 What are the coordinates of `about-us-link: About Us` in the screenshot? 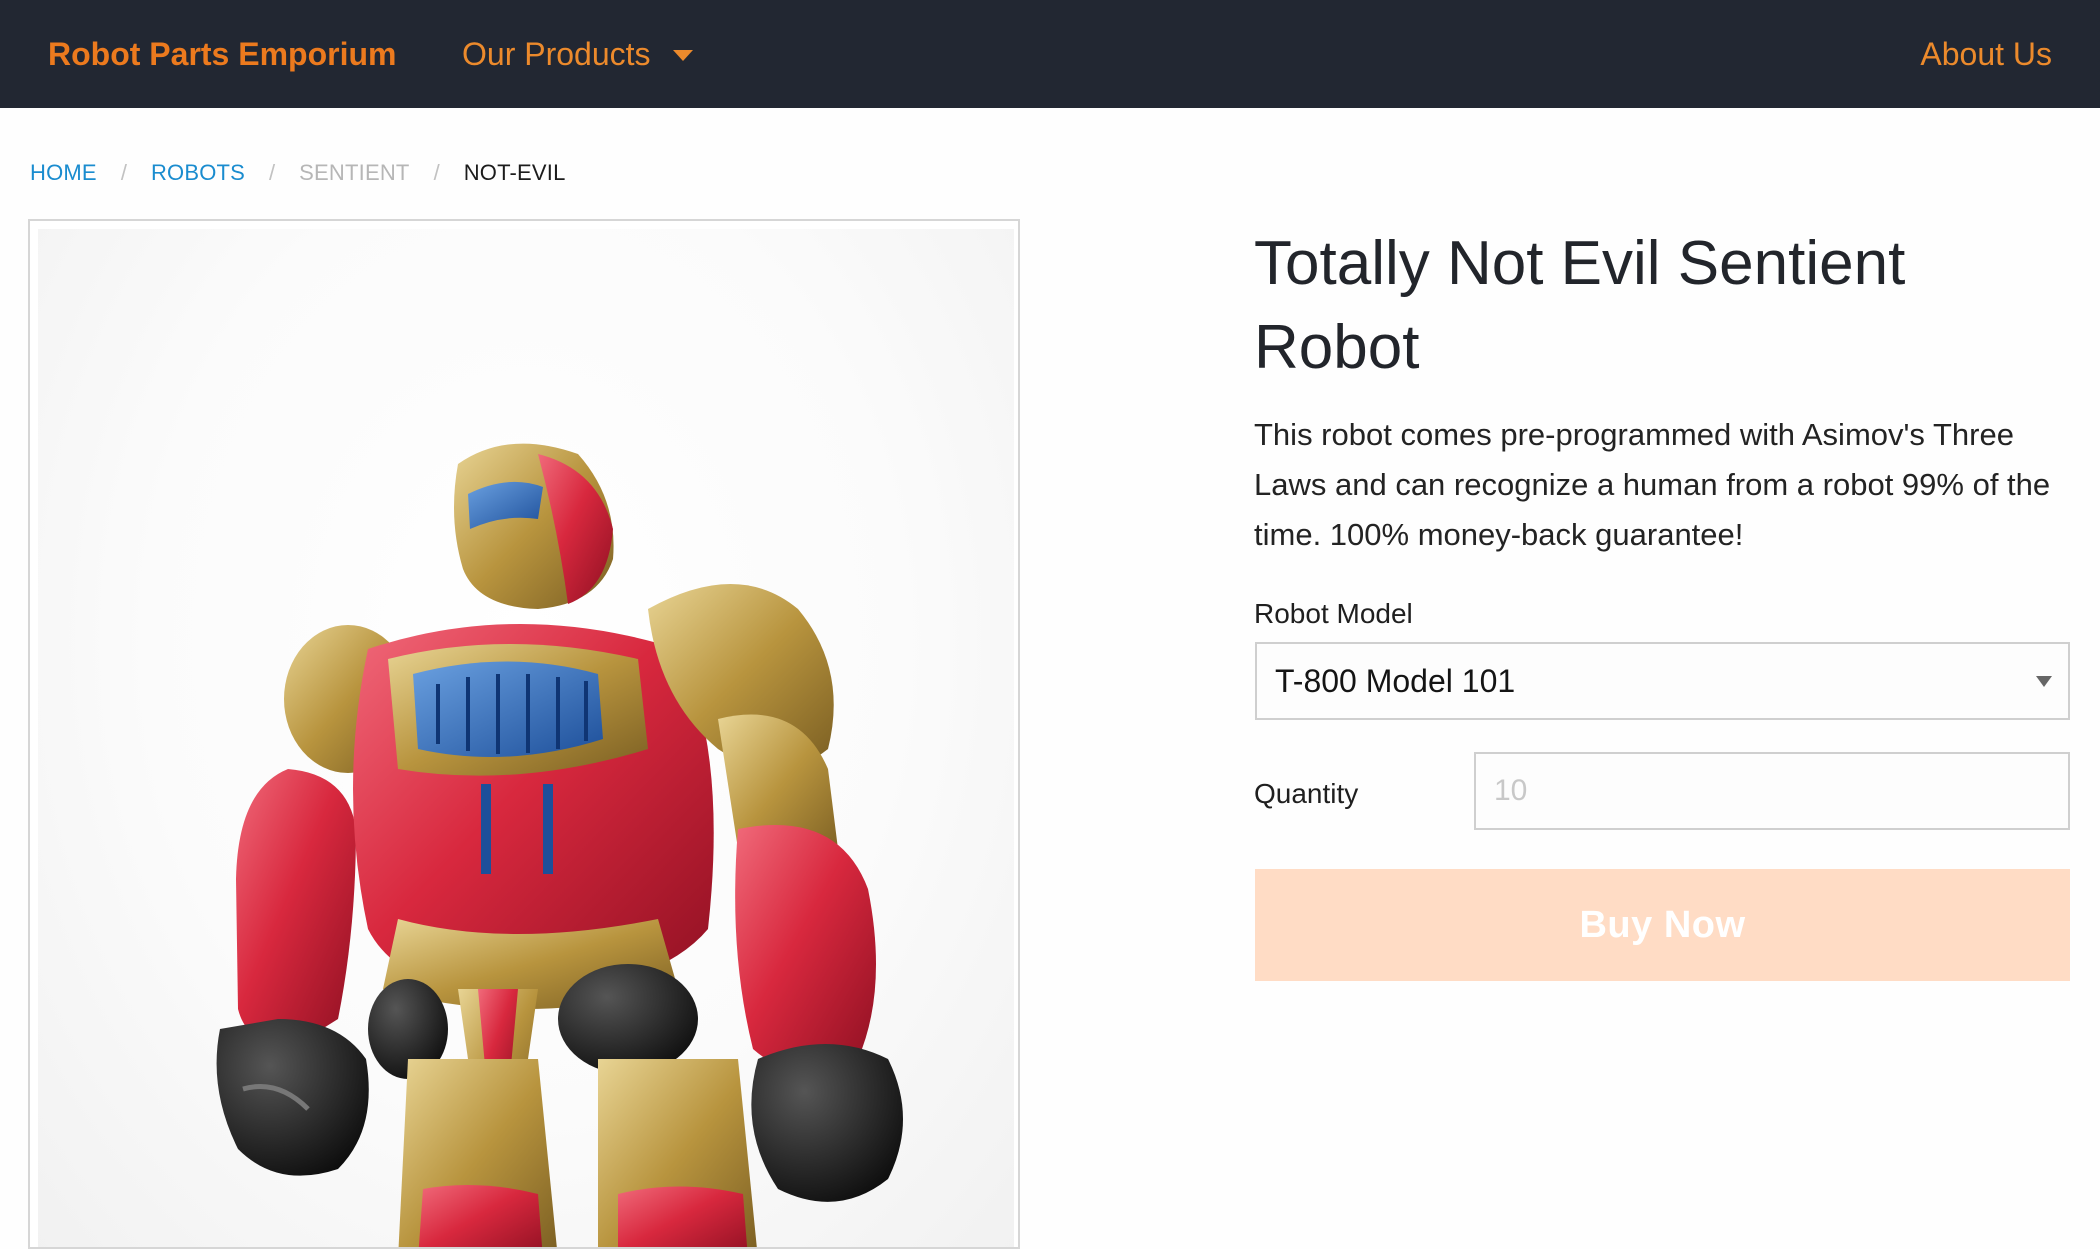 It's located at (1986, 54).